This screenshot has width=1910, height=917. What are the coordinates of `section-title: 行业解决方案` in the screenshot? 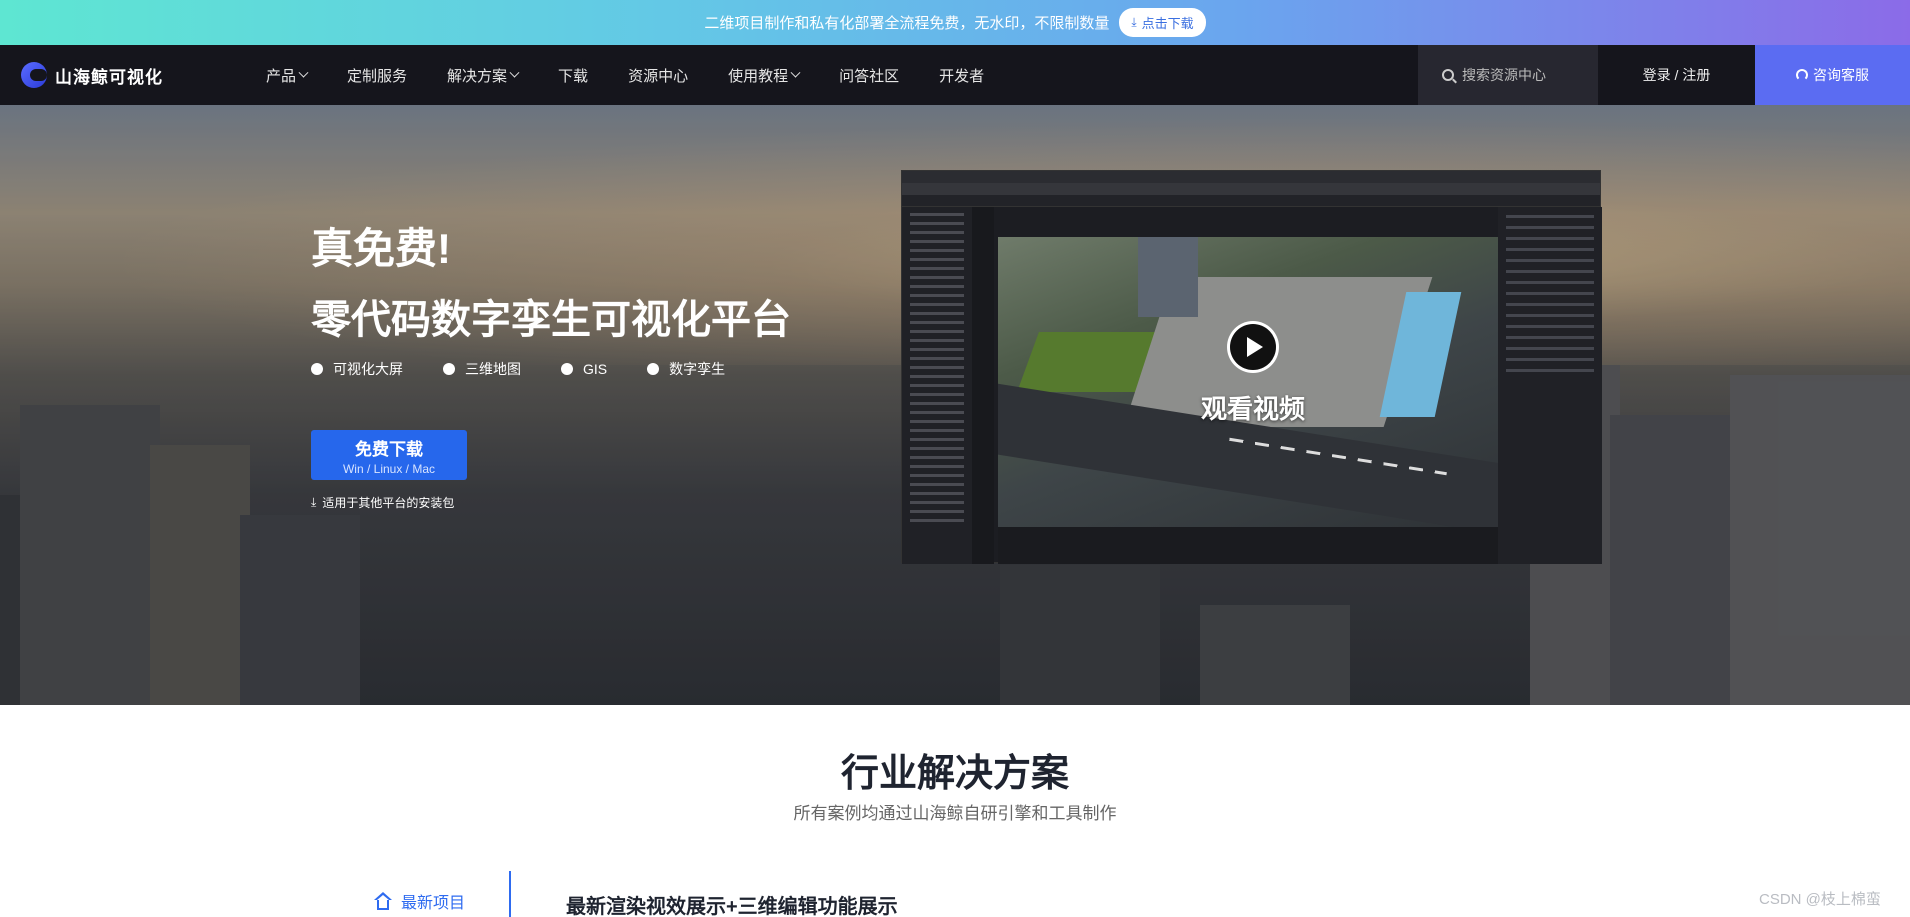 It's located at (954, 774).